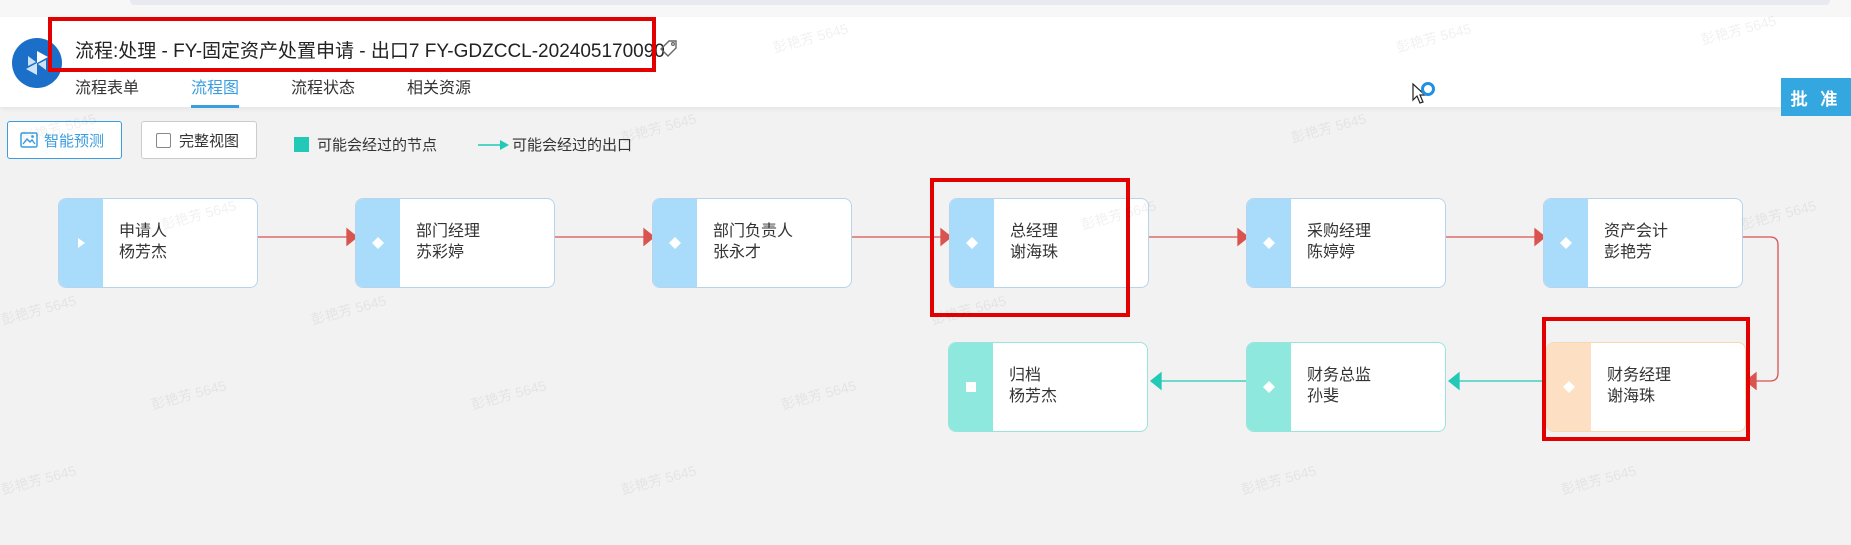  What do you see at coordinates (752, 243) in the screenshot?
I see `flow-node-dept-head: 部门负责人 张永才` at bounding box center [752, 243].